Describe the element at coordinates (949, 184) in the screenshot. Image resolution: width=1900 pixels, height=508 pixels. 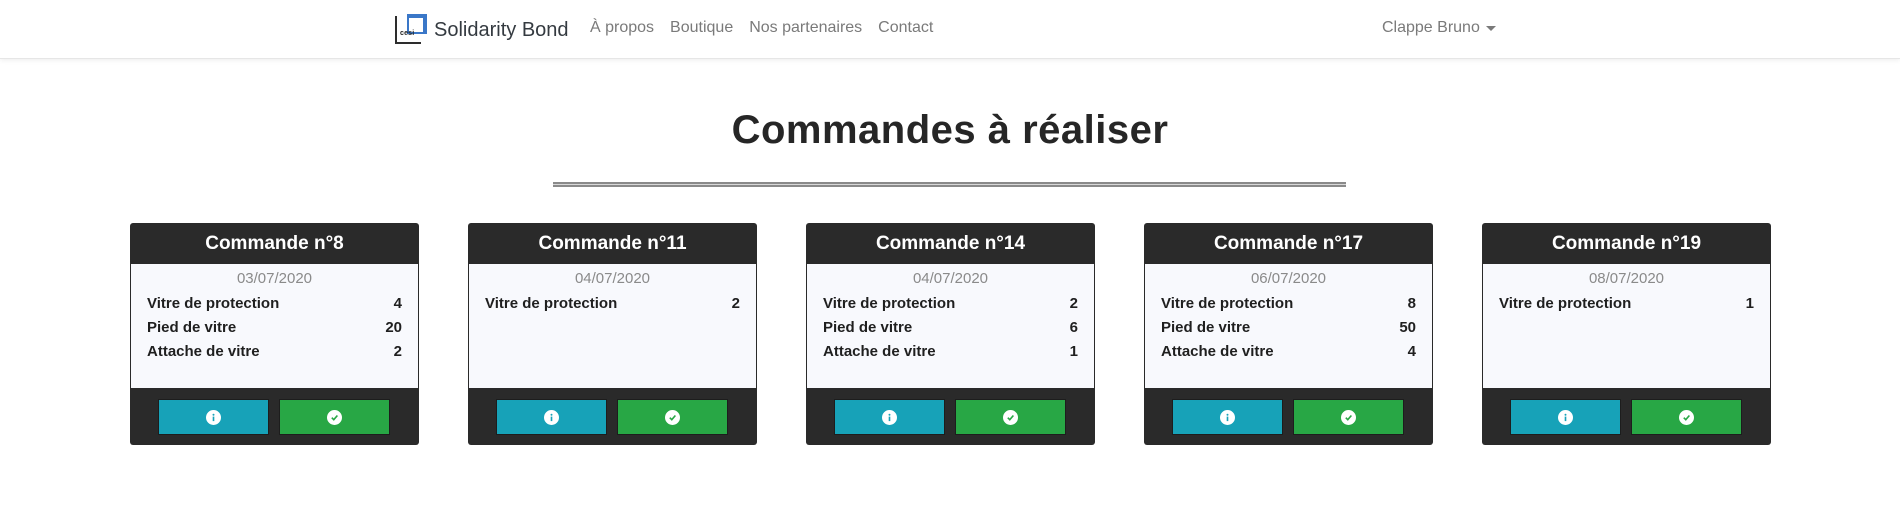
I see `title-divider` at that location.